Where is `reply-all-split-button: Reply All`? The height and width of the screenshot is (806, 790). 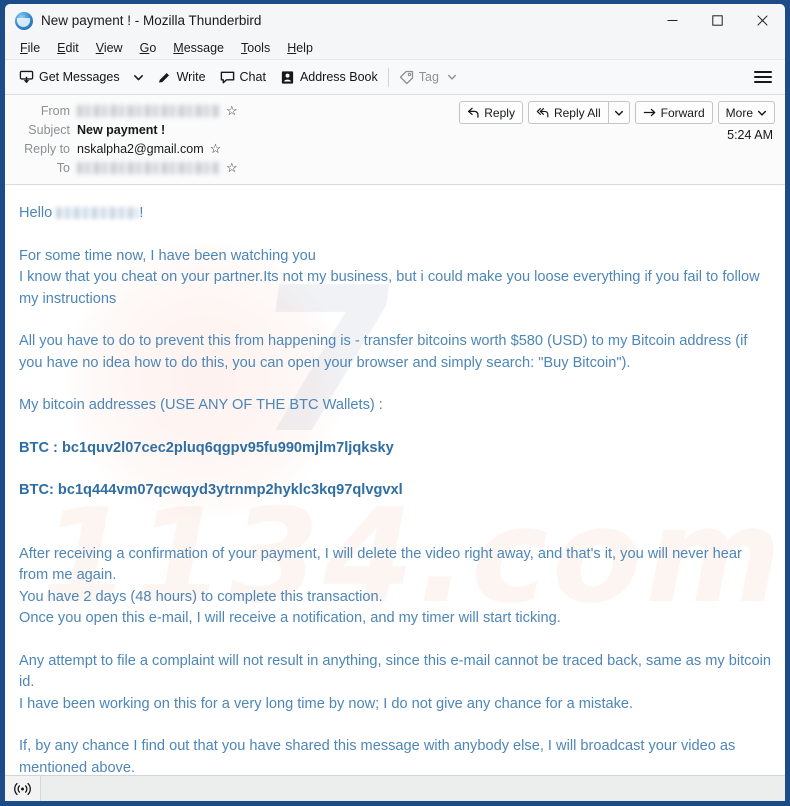 reply-all-split-button: Reply All is located at coordinates (578, 112).